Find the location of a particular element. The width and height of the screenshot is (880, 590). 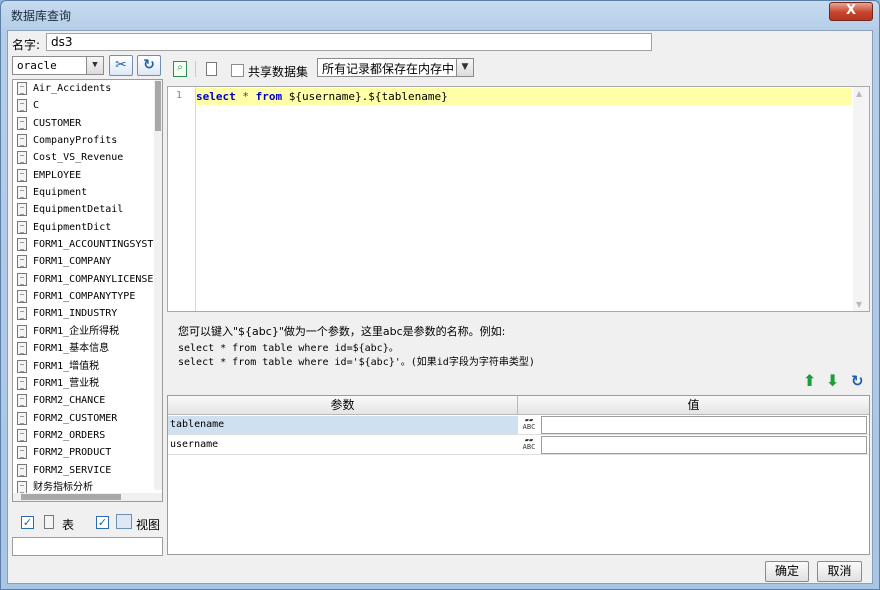

parameter-table-header: 参数 值 is located at coordinates (518, 405).